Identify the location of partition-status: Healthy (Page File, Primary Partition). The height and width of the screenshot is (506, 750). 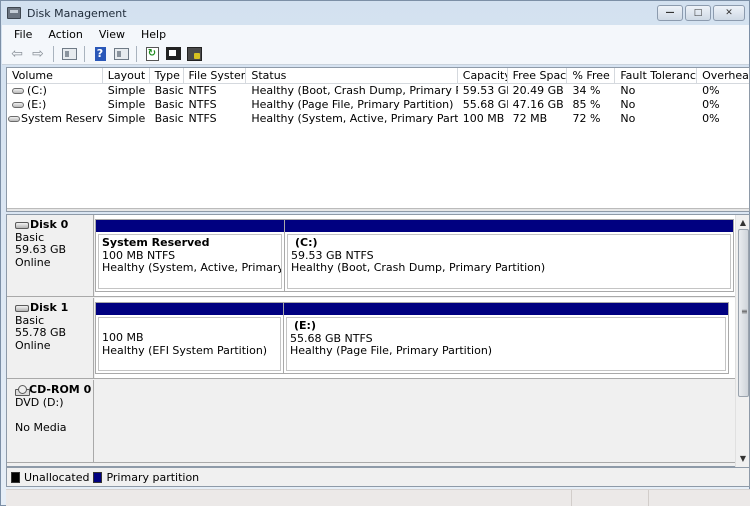
(391, 350).